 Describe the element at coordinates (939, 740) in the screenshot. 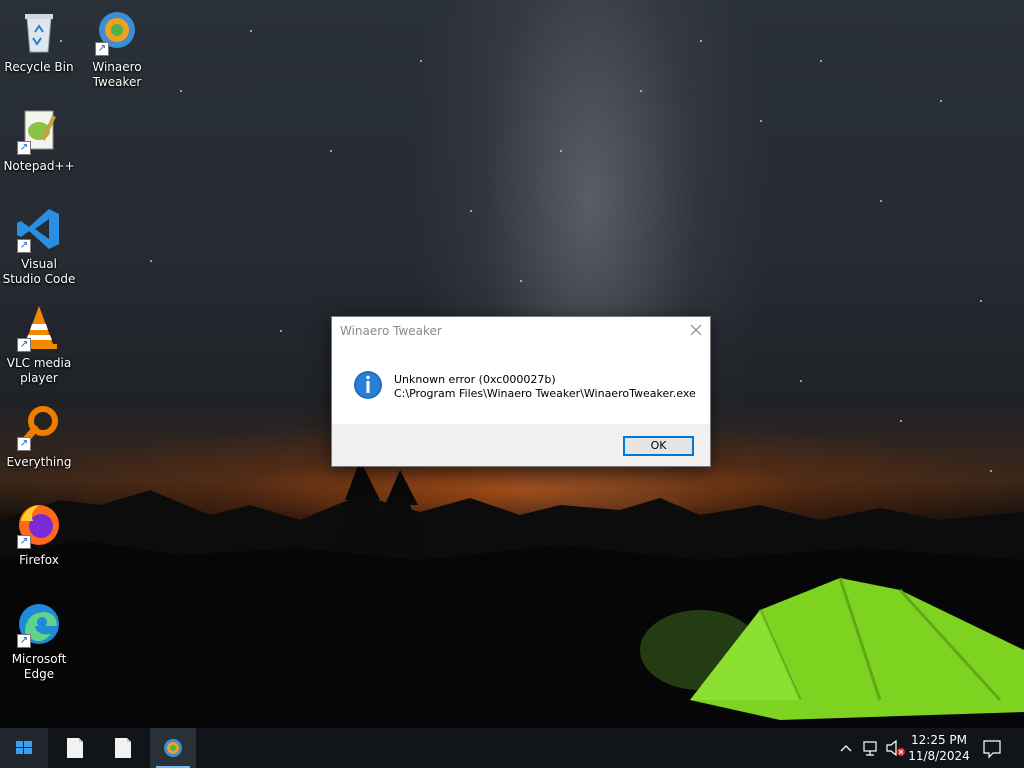

I see `clock-time: 12:25 PM` at that location.